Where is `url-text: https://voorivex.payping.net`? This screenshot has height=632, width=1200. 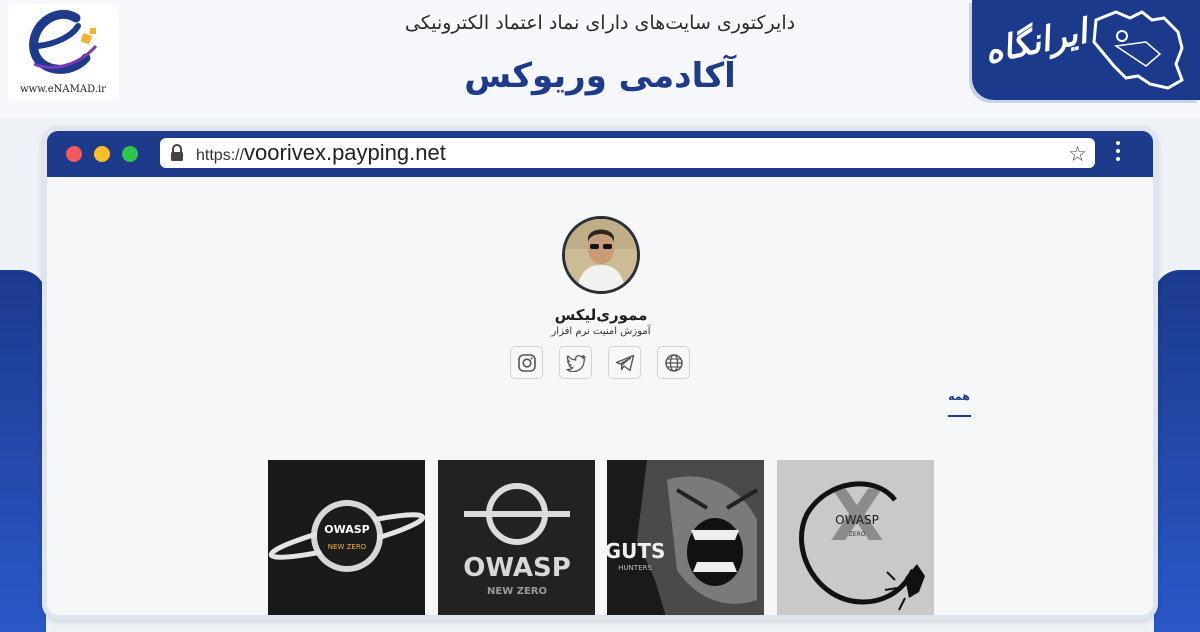 url-text: https://voorivex.payping.net is located at coordinates (321, 153).